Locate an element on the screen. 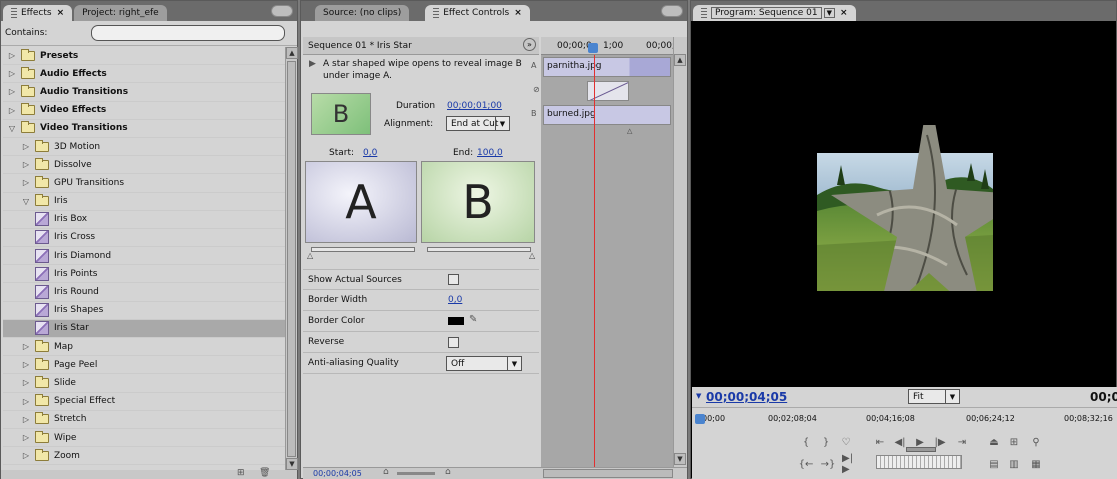  ec-timeline-scrollbar: ▲ ▼ is located at coordinates (680, 252).